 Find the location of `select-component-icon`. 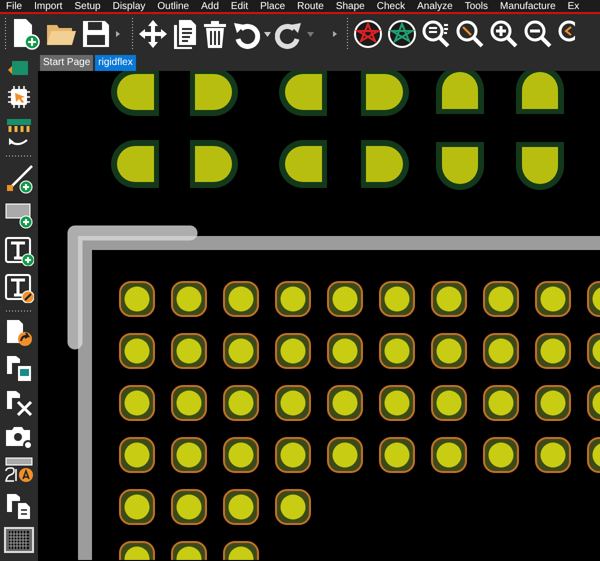

select-component-icon is located at coordinates (19, 97).